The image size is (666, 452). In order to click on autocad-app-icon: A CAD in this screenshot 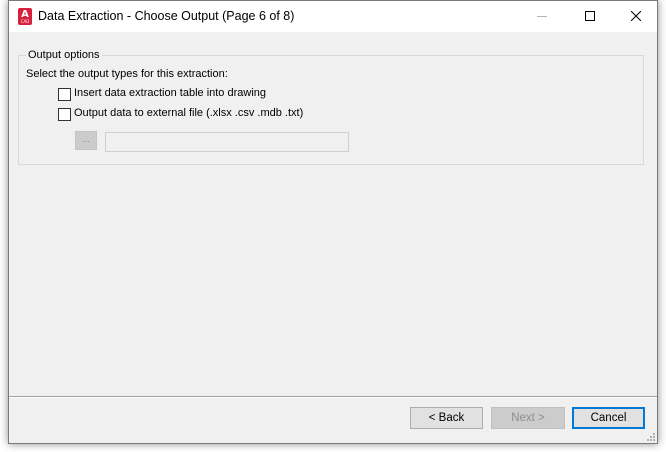, I will do `click(25, 16)`.